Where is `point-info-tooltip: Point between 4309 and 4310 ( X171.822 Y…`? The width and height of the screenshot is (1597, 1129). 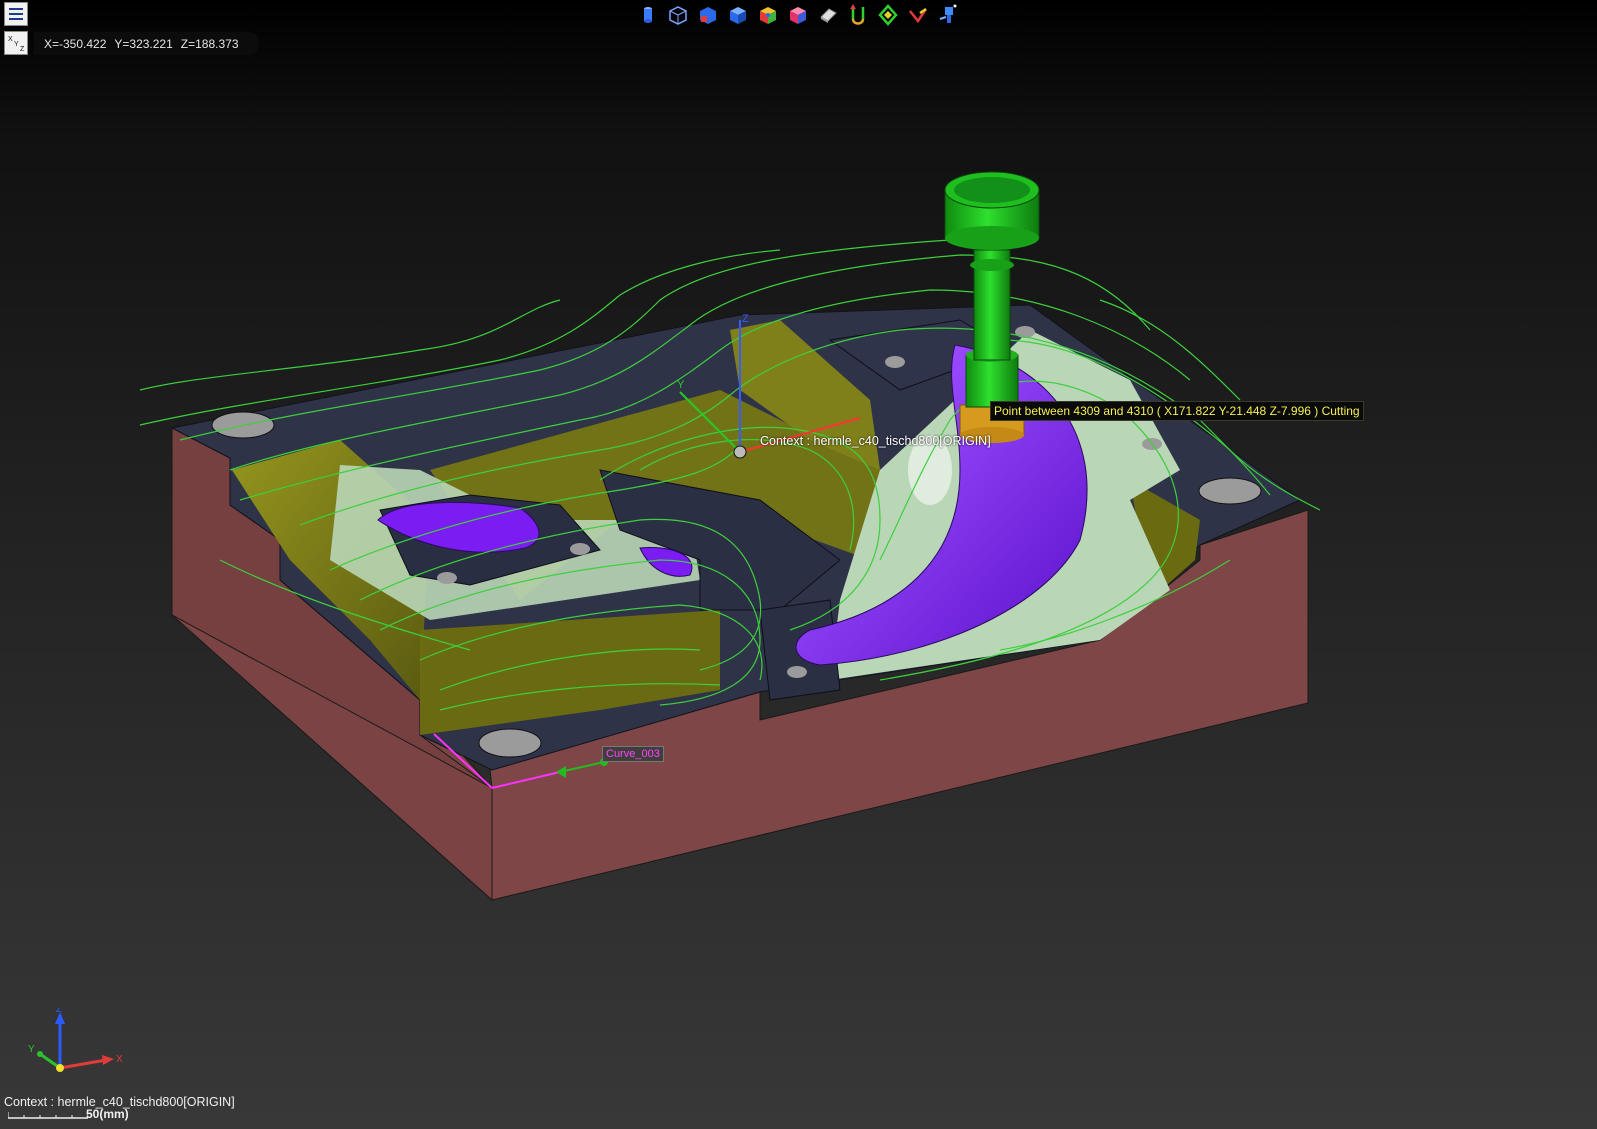
point-info-tooltip: Point between 4309 and 4310 ( X171.822 Y… is located at coordinates (1177, 411).